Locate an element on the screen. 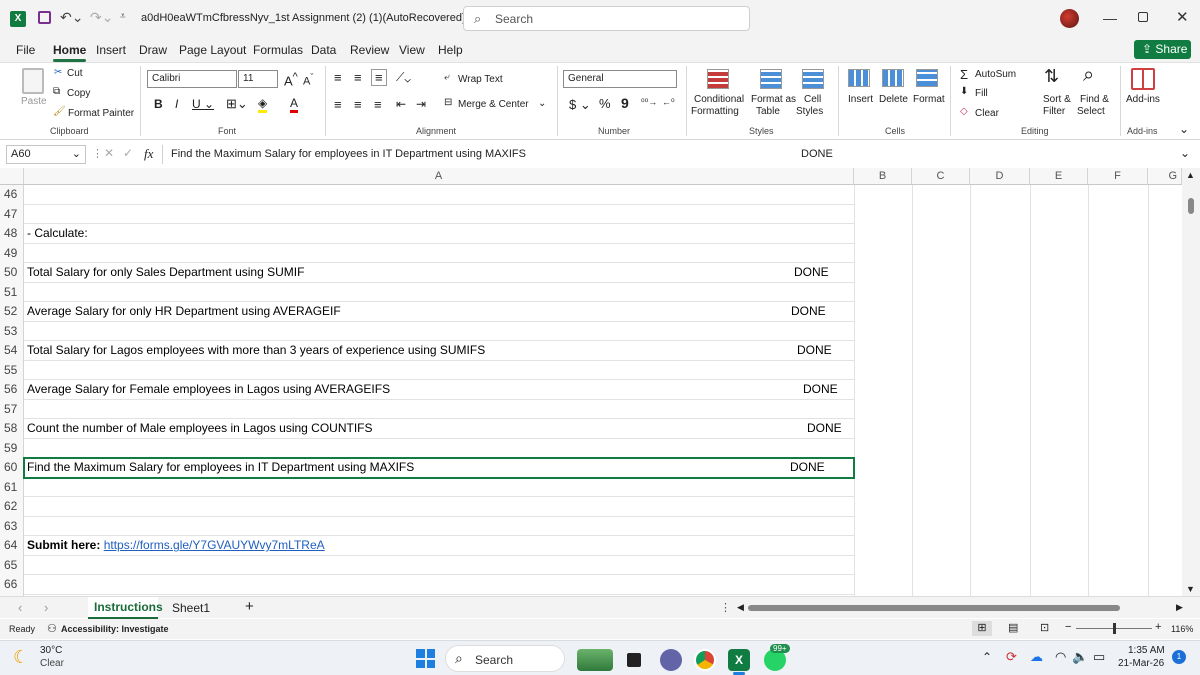  column-header-c: C is located at coordinates (941, 176).